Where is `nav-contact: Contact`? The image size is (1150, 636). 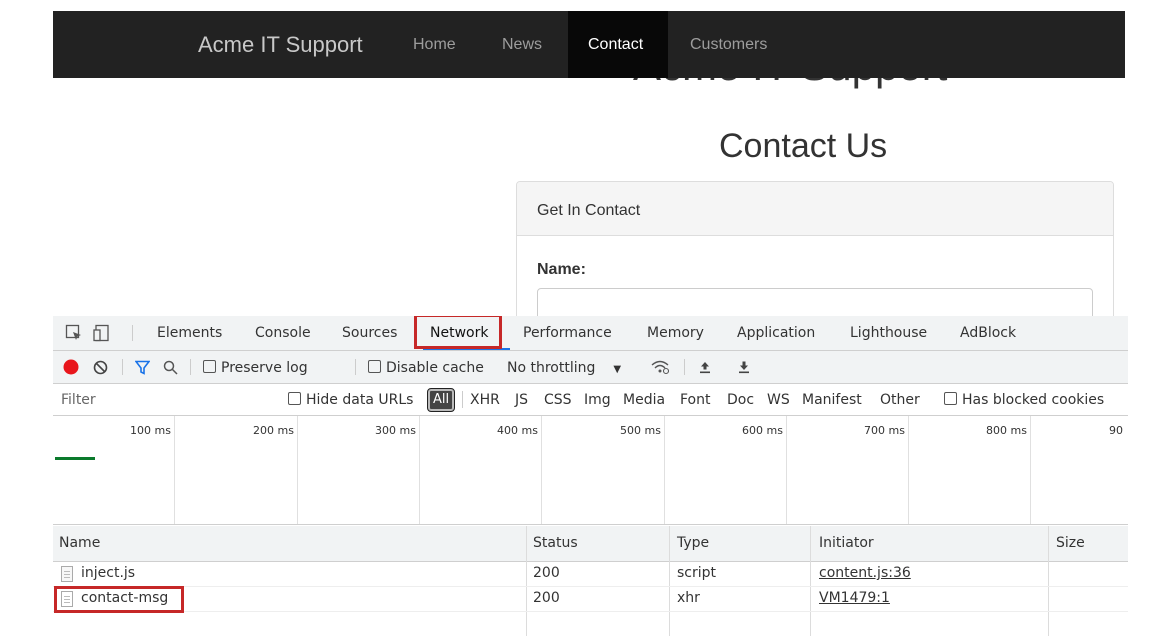 nav-contact: Contact is located at coordinates (618, 44).